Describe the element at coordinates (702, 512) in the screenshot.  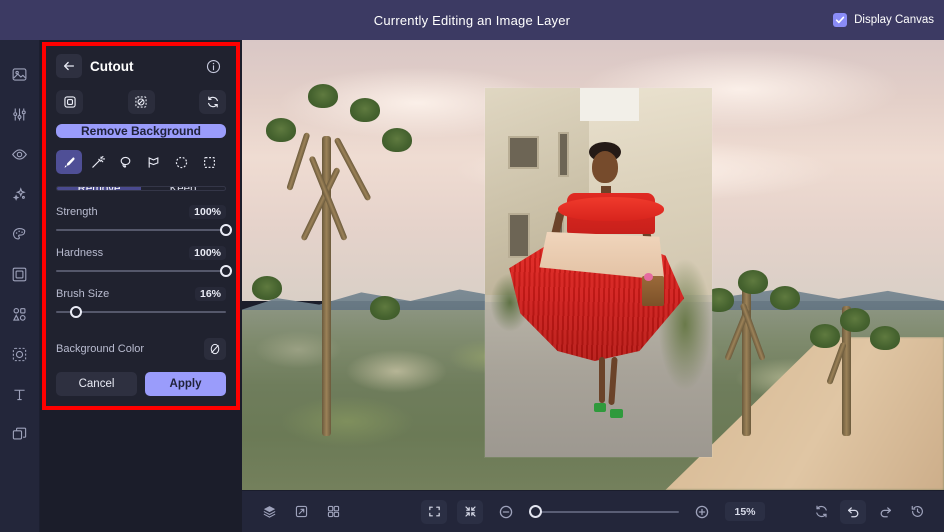
I see `zoom-in-button` at that location.